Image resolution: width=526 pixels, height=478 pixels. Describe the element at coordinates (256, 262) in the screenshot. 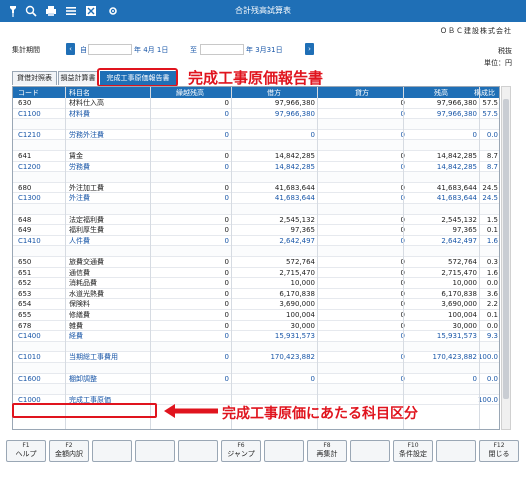

I see `table-row: 650 旅費交通費 0 572,764 0 572,764 0.3` at that location.